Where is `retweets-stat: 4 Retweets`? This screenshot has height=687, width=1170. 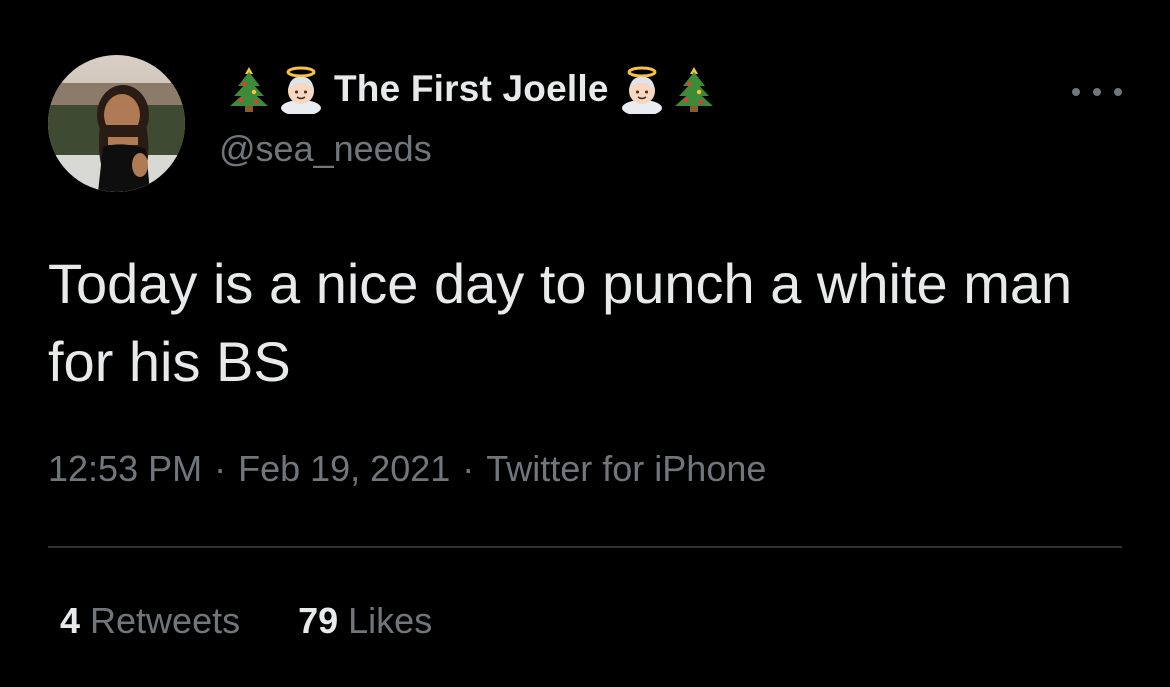 retweets-stat: 4 Retweets is located at coordinates (150, 621).